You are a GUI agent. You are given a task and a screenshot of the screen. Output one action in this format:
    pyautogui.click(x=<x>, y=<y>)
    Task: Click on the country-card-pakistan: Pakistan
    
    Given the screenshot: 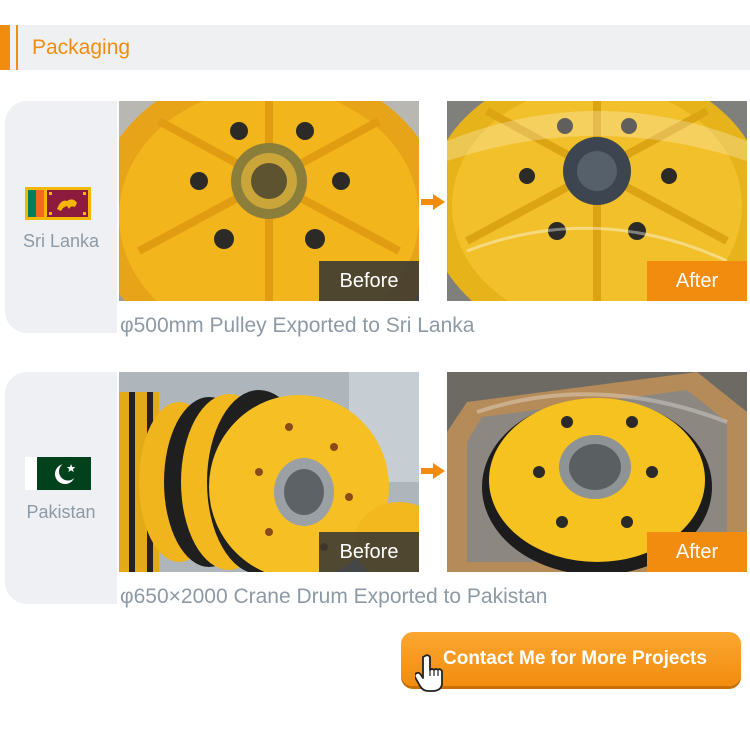 What is the action you would take?
    pyautogui.click(x=61, y=488)
    